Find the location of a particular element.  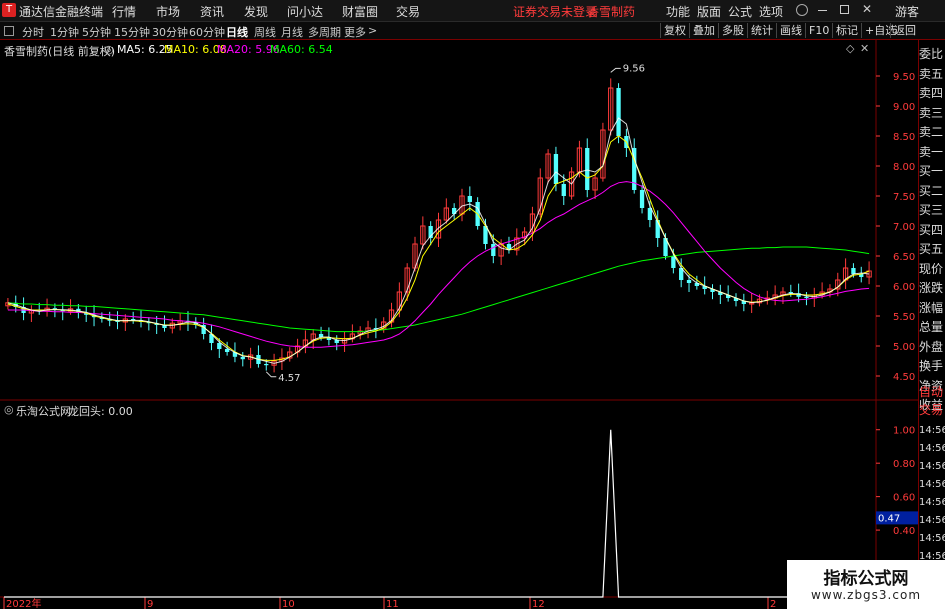

period-tab-5min: 5分钟 is located at coordinates (96, 32).